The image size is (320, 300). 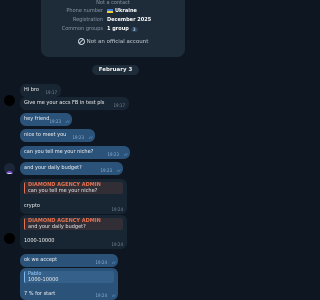 I want to click on outgoing-message: can you tell me your niche? 19:23 ✓✓, so click(x=75, y=152).